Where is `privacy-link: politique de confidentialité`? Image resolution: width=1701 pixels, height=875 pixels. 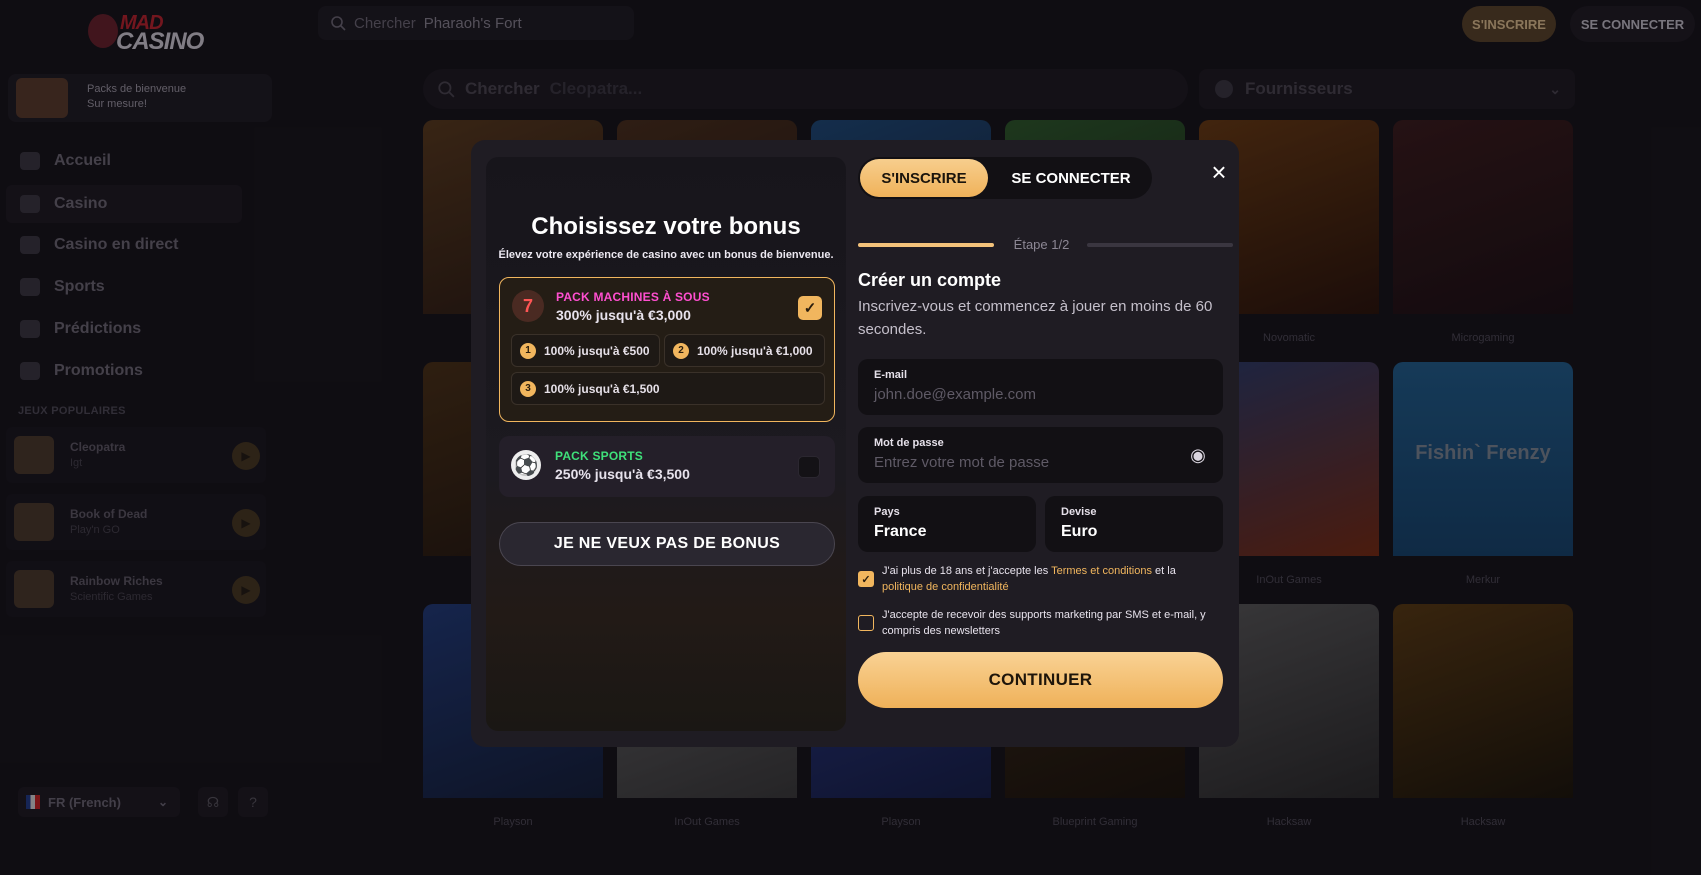
privacy-link: politique de confidentialité is located at coordinates (945, 587).